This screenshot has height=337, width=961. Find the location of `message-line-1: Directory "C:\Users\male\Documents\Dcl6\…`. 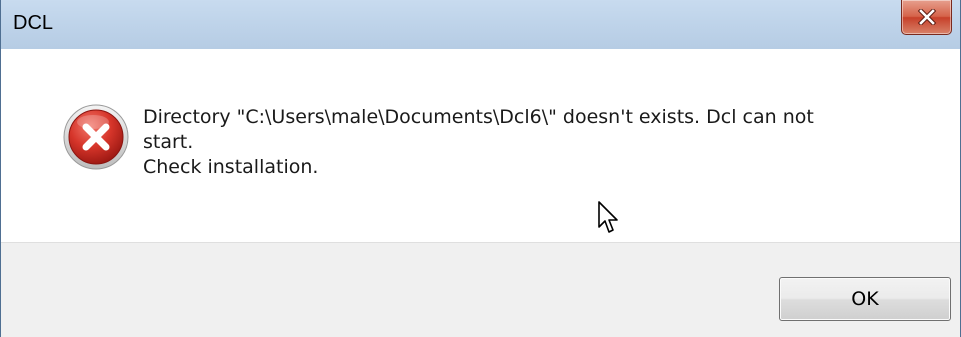

message-line-1: Directory "C:\Users\male\Documents\Dcl6\… is located at coordinates (478, 117).